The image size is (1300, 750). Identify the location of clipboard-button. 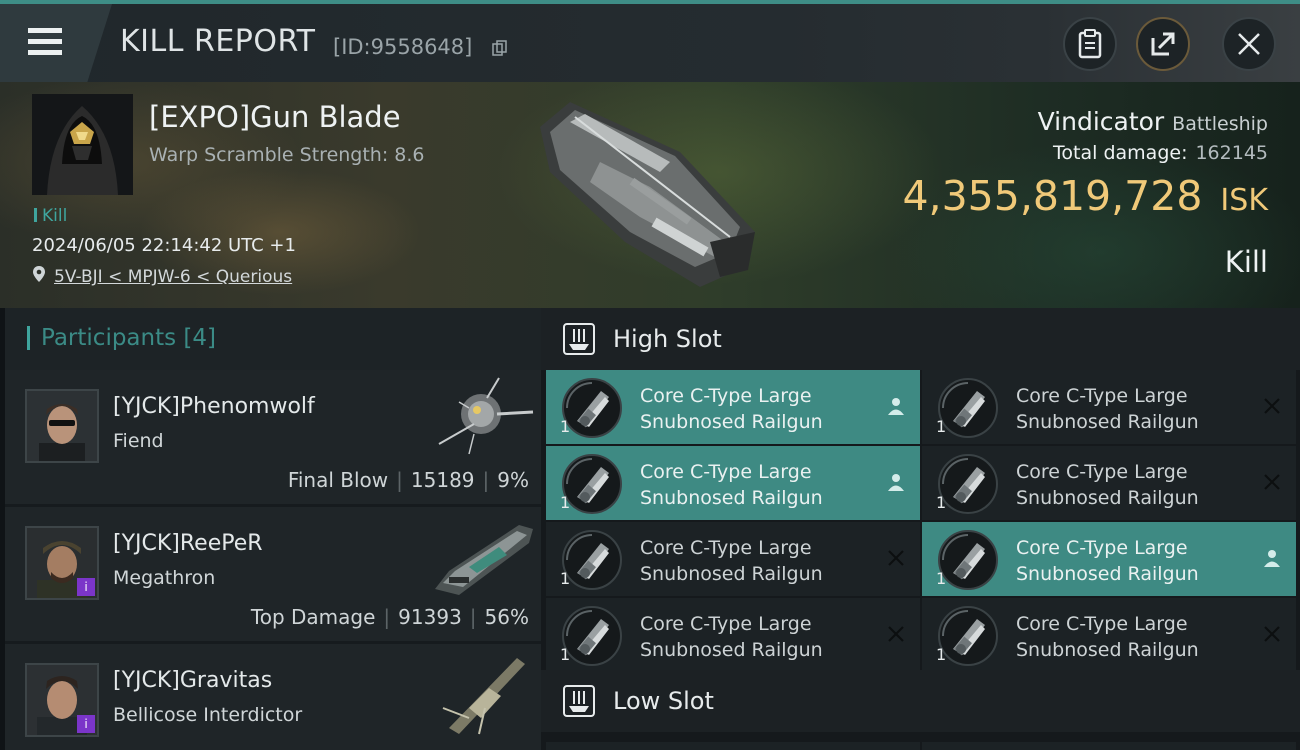
(1090, 44).